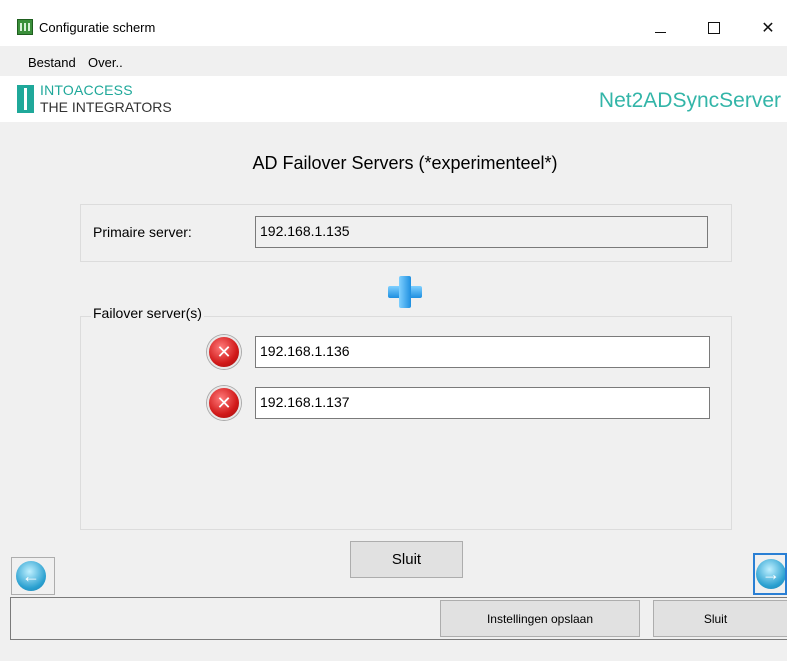  What do you see at coordinates (540, 618) in the screenshot?
I see `save-settings-button: Instellingen opslaan` at bounding box center [540, 618].